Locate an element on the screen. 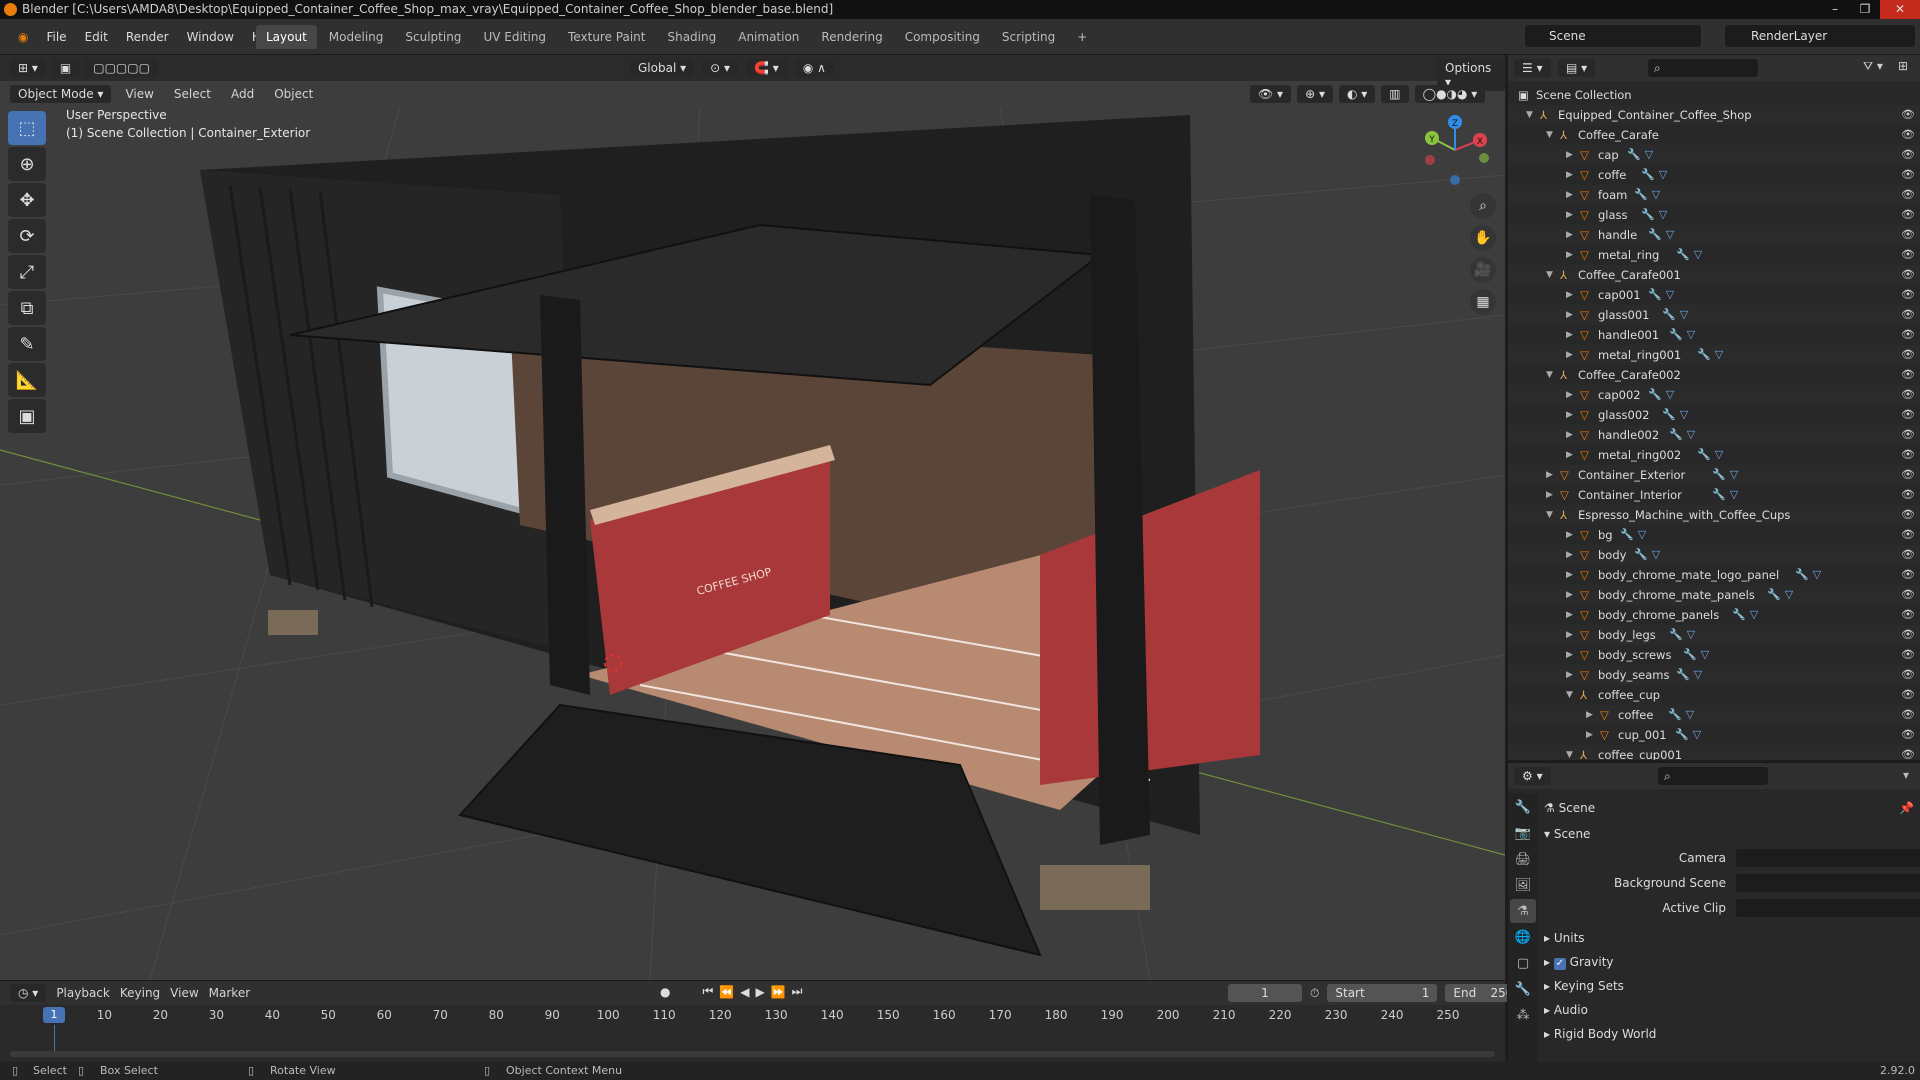 The width and height of the screenshot is (1920, 1080). render-tab-icon: 📷 is located at coordinates (1523, 833).